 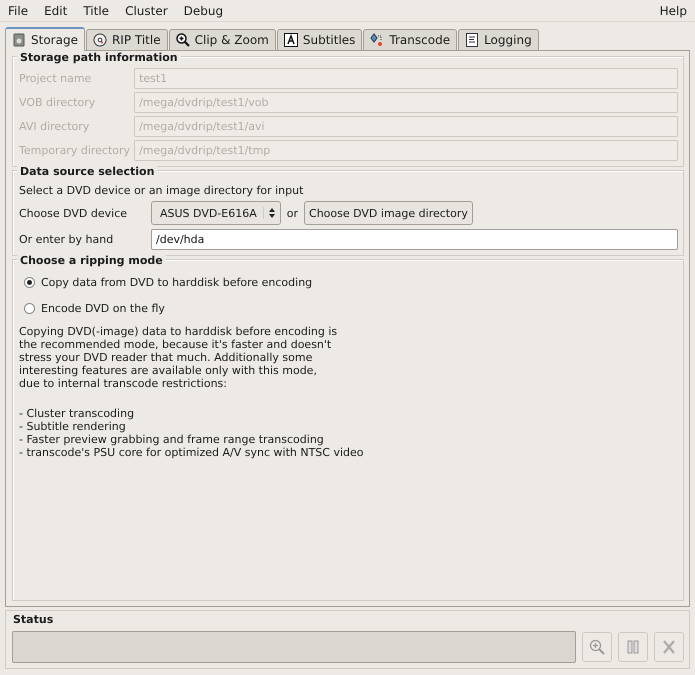 What do you see at coordinates (45, 39) in the screenshot?
I see `tab: Storage` at bounding box center [45, 39].